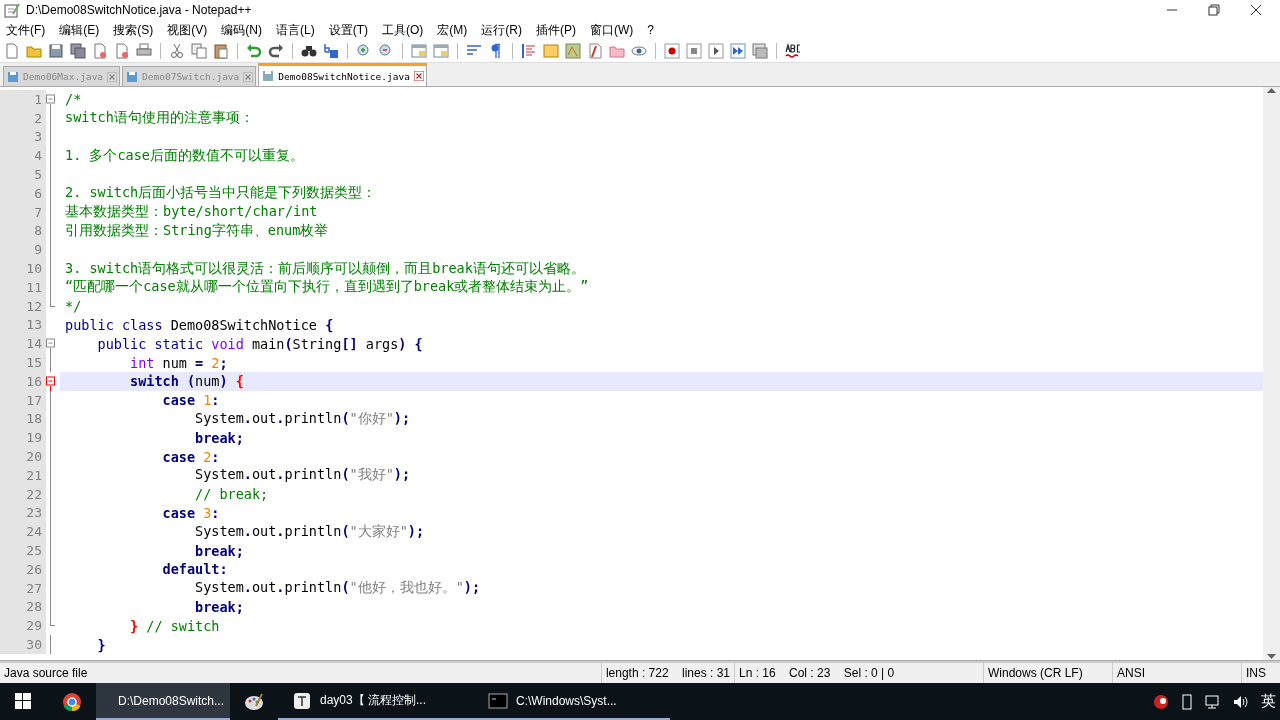 Image resolution: width=1280 pixels, height=720 pixels. Describe the element at coordinates (191, 513) in the screenshot. I see `code-line: case 3:` at that location.